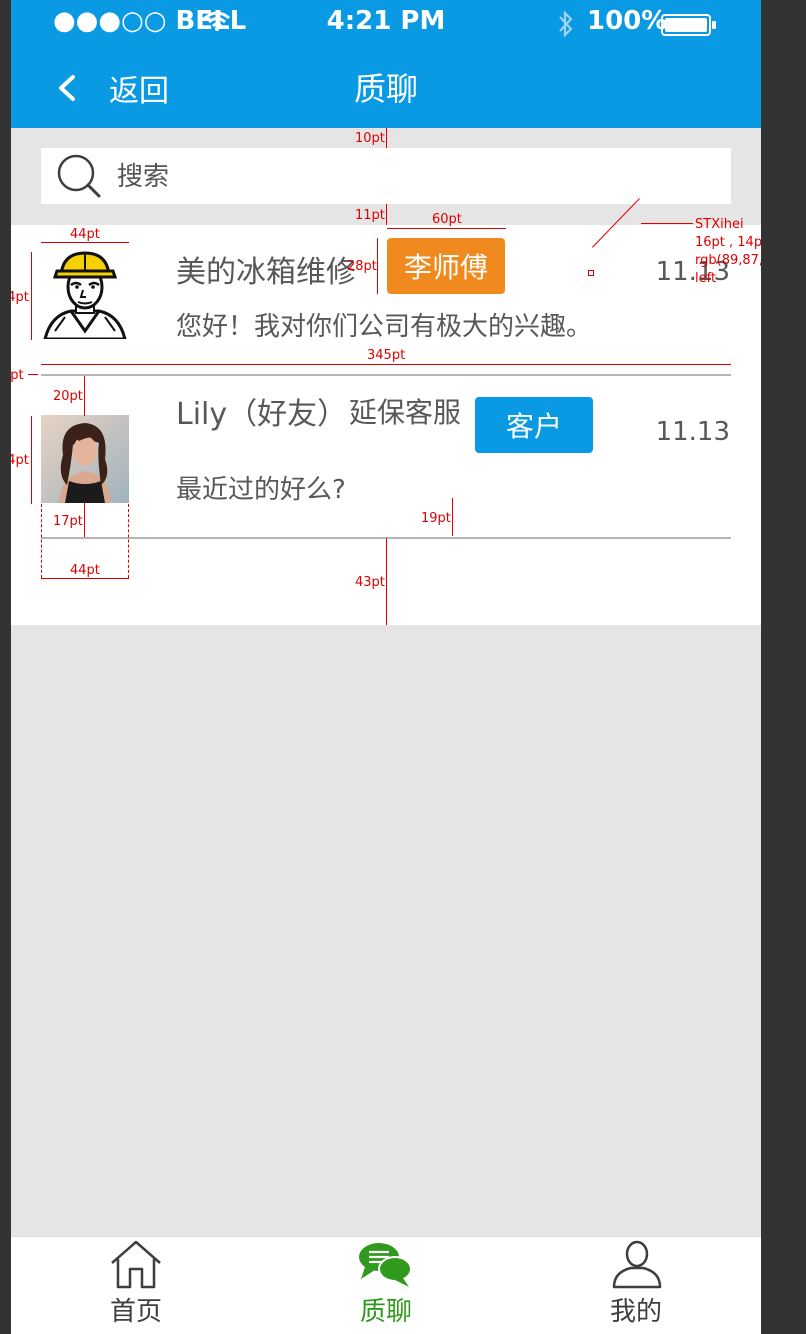 Image resolution: width=806 pixels, height=1334 pixels. I want to click on tab-home: 首页, so click(136, 1285).